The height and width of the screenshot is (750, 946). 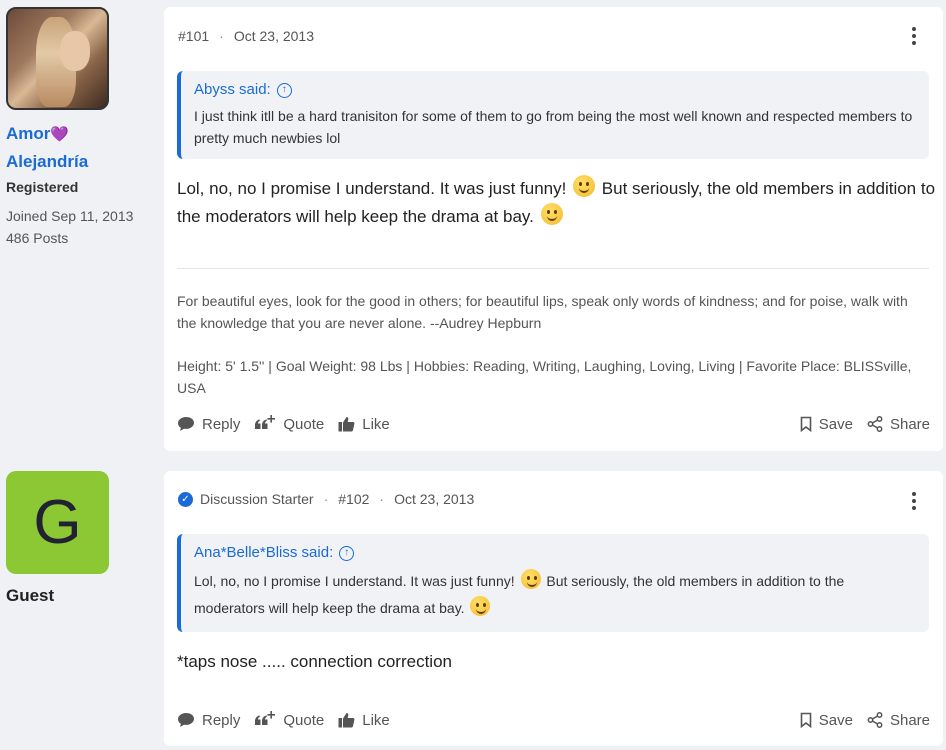 I want to click on signature-divider, so click(x=553, y=268).